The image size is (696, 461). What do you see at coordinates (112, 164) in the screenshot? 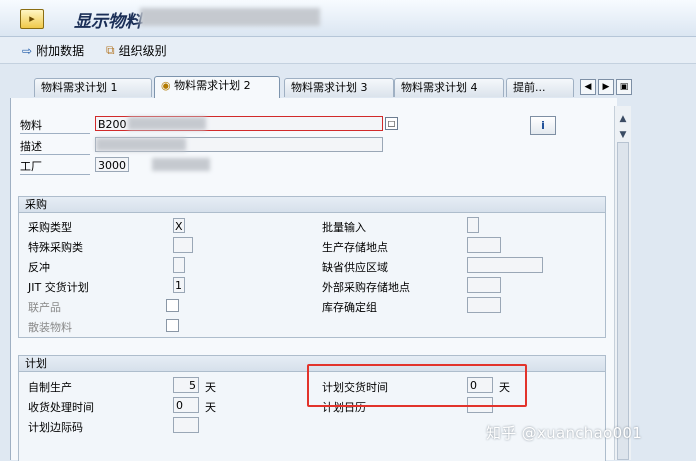
I see `plant-field: 3000` at bounding box center [112, 164].